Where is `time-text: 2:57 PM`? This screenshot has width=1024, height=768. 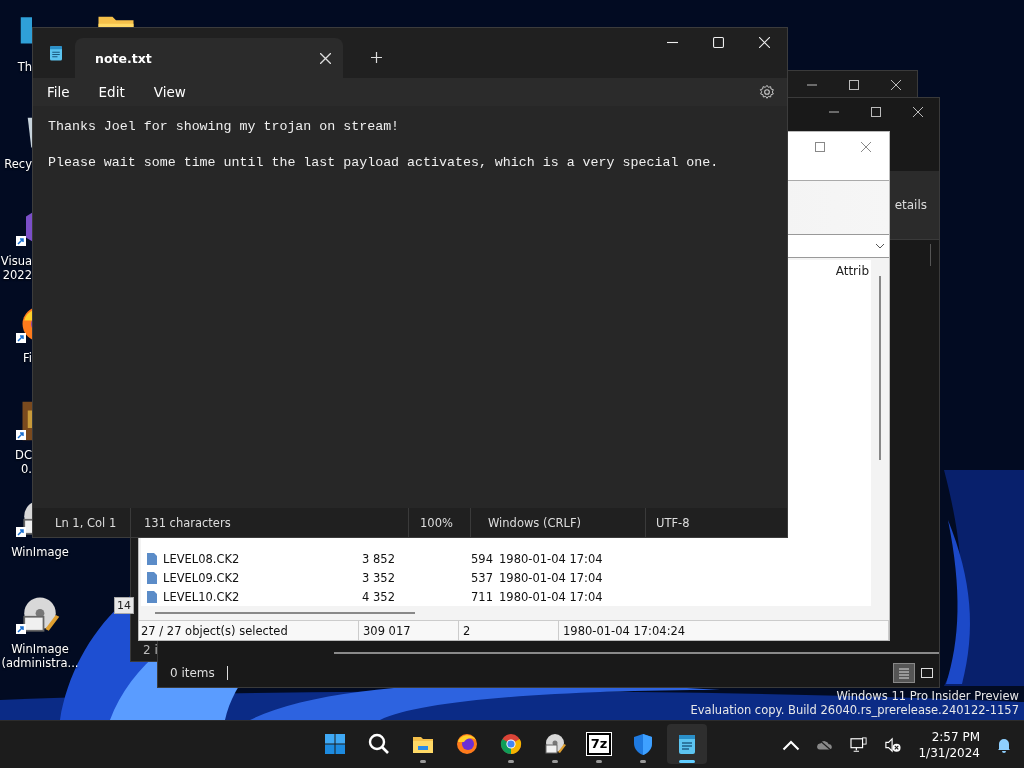
time-text: 2:57 PM is located at coordinates (955, 736).